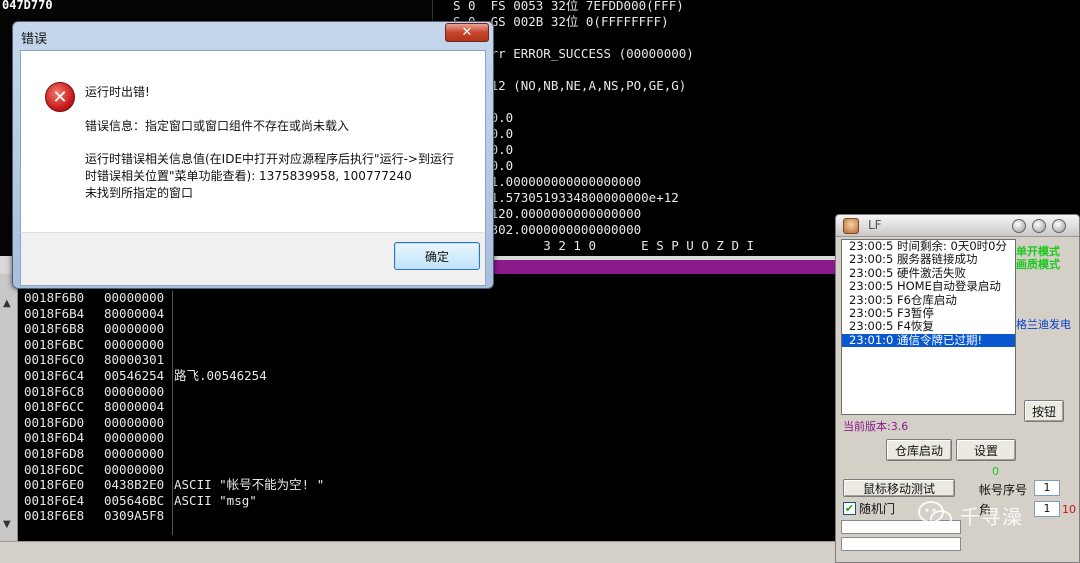  I want to click on stack-value: 0438B2E0, so click(134, 485).